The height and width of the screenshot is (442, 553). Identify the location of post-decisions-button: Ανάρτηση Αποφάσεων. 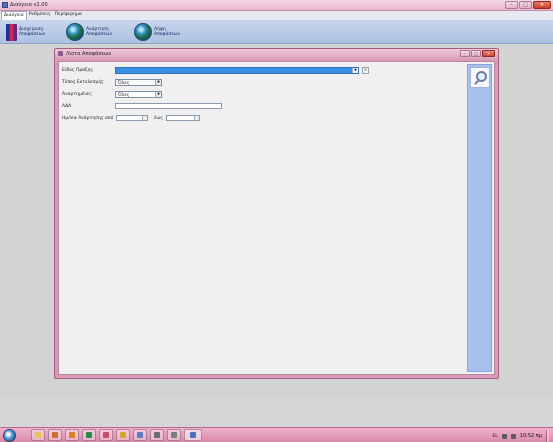
(89, 32).